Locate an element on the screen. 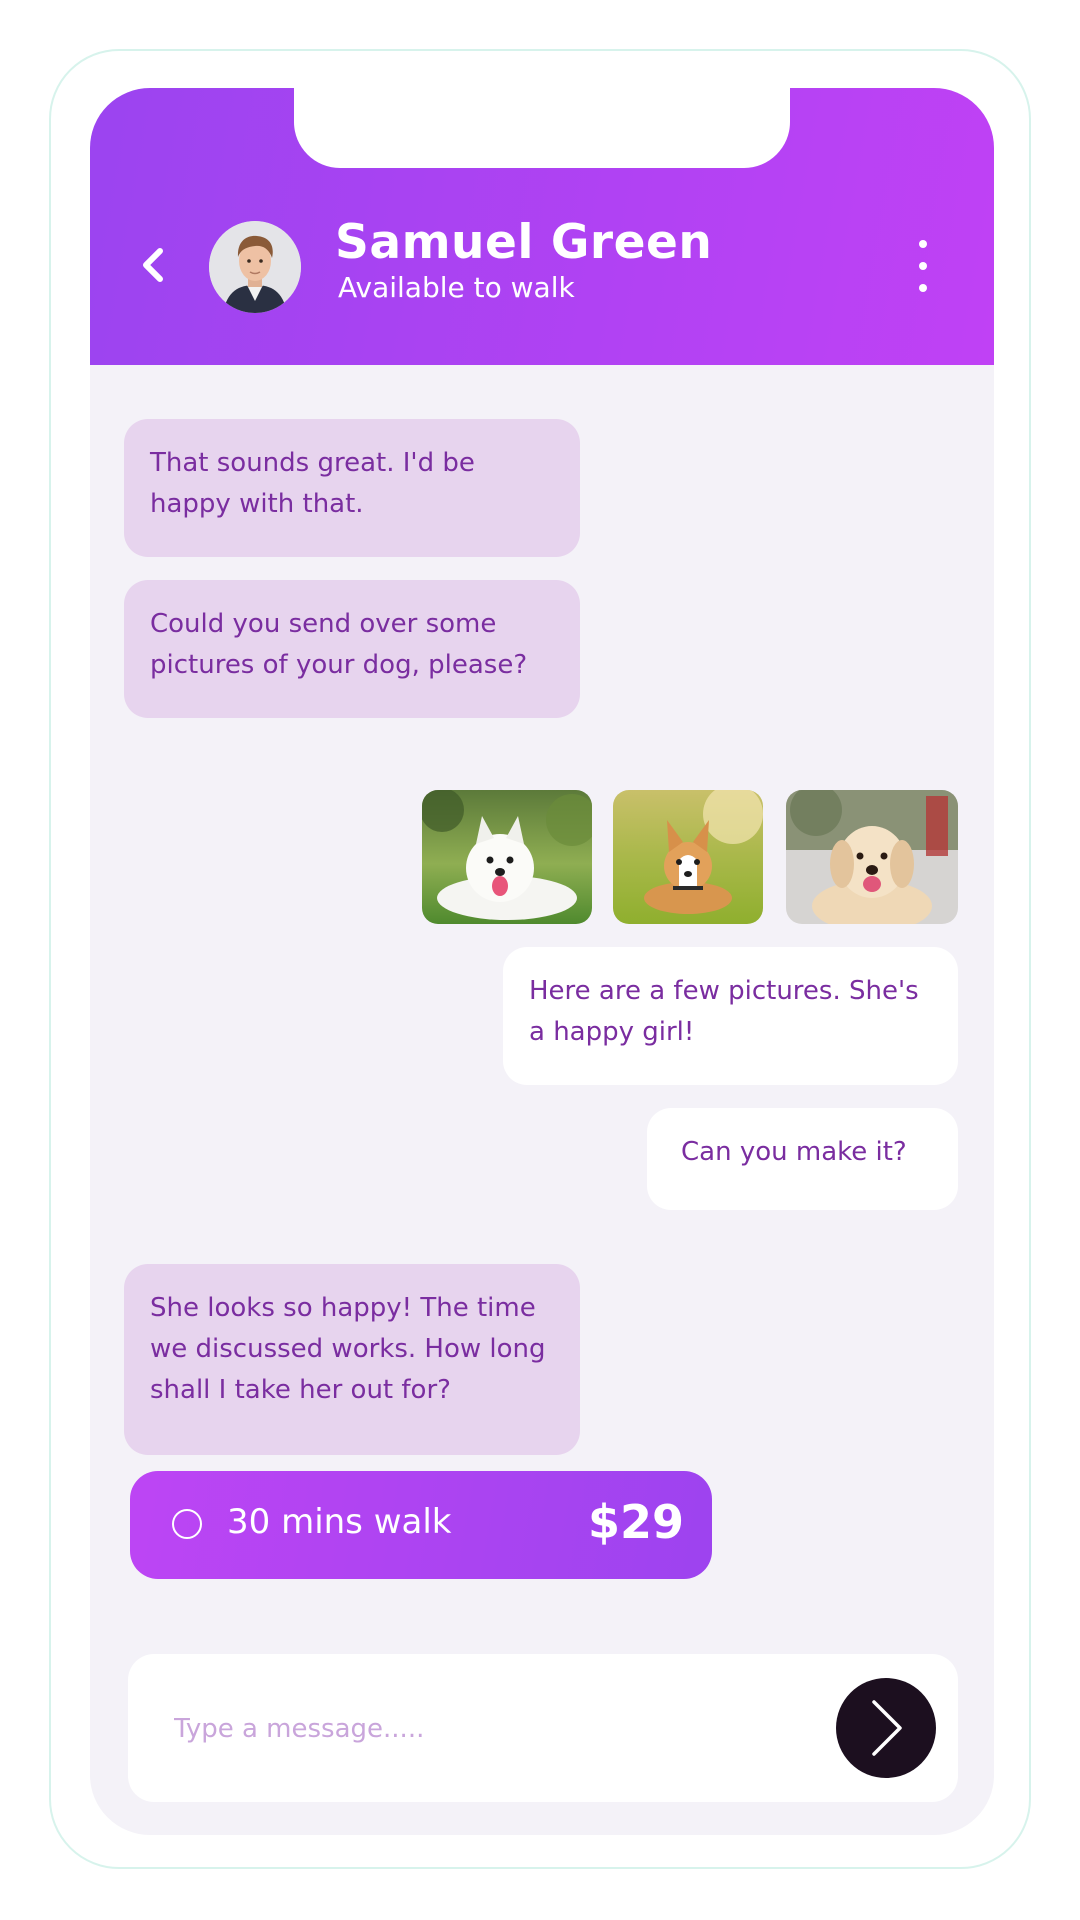 This screenshot has height=1920, width=1080. message-input is located at coordinates (474, 1729).